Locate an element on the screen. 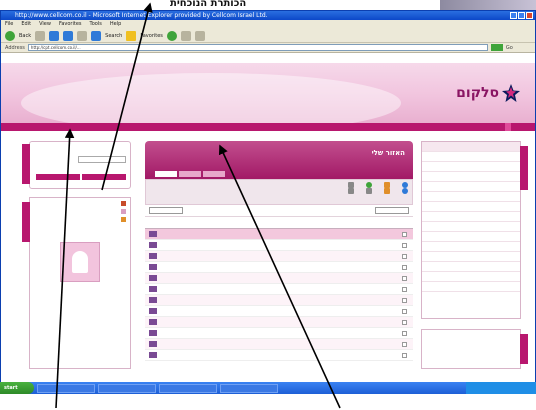  info-panel-tab is located at coordinates (524, 349).